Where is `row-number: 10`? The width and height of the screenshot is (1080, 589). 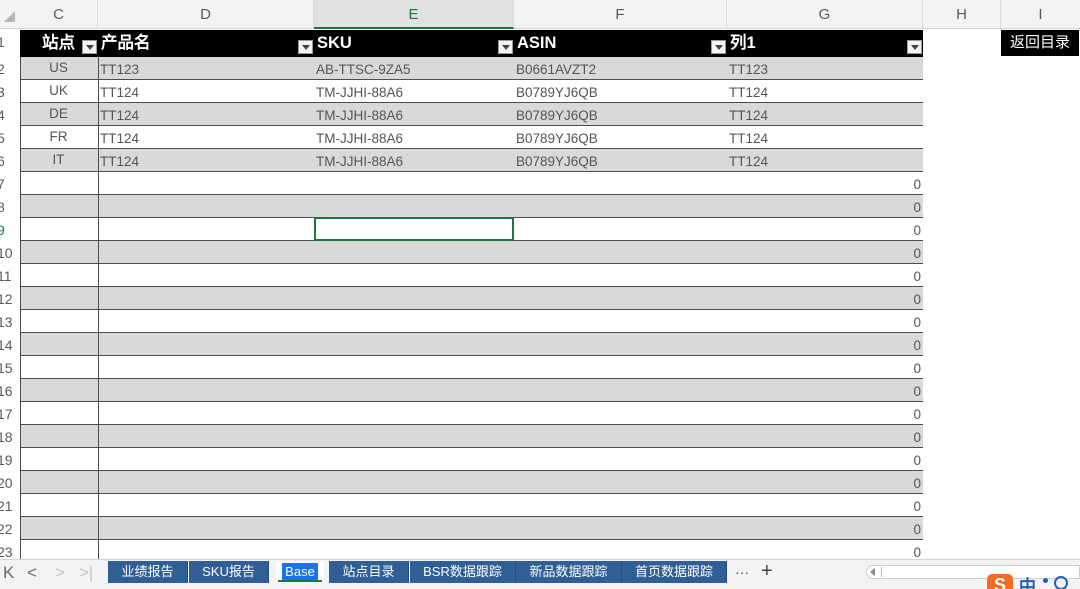 row-number: 10 is located at coordinates (10, 253).